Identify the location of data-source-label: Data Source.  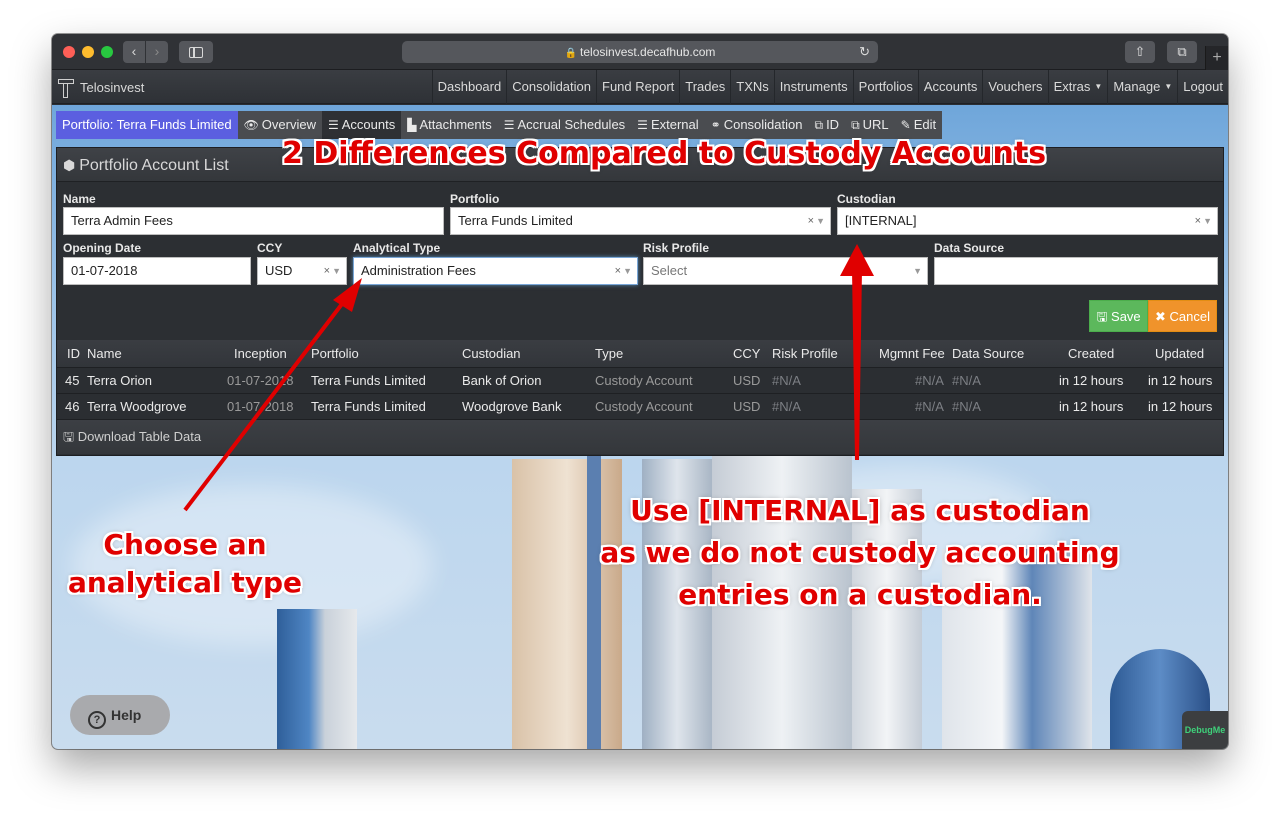
(969, 248).